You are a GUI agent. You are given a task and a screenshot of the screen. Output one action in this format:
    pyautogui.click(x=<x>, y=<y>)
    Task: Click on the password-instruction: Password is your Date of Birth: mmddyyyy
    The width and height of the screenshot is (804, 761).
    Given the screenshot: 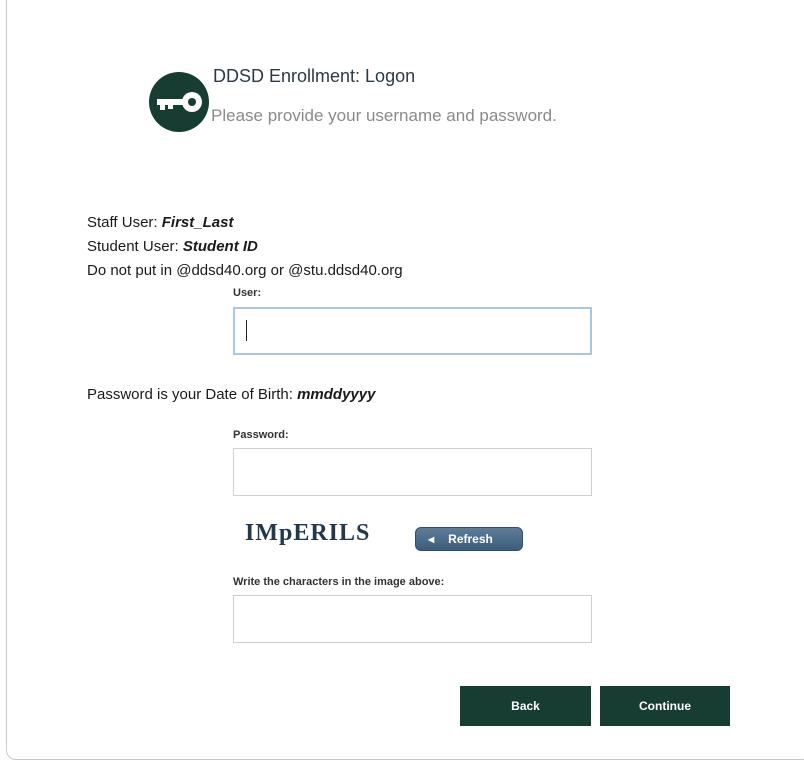 What is the action you would take?
    pyautogui.click(x=231, y=394)
    